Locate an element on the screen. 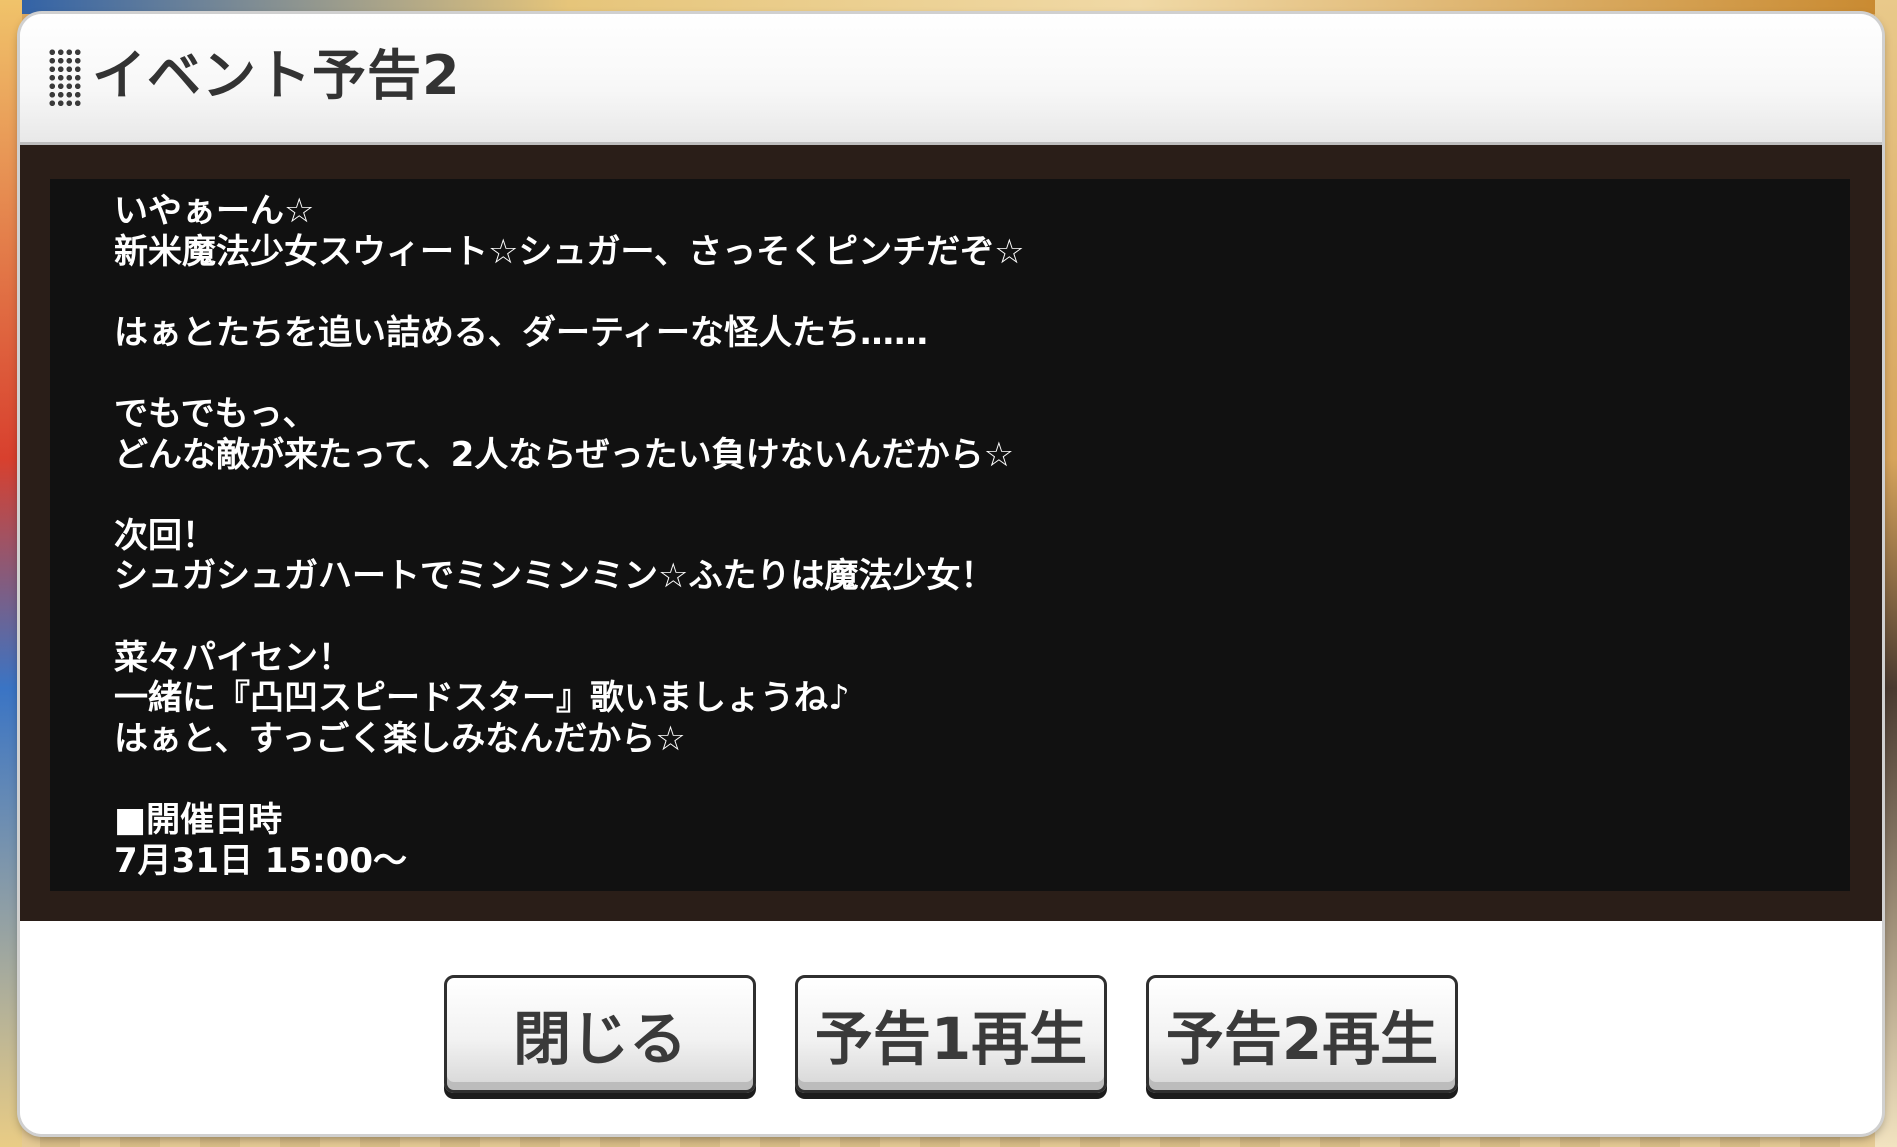 Image resolution: width=1897 pixels, height=1147 pixels. play-preview-2-button: 予告2再生 is located at coordinates (1302, 1034).